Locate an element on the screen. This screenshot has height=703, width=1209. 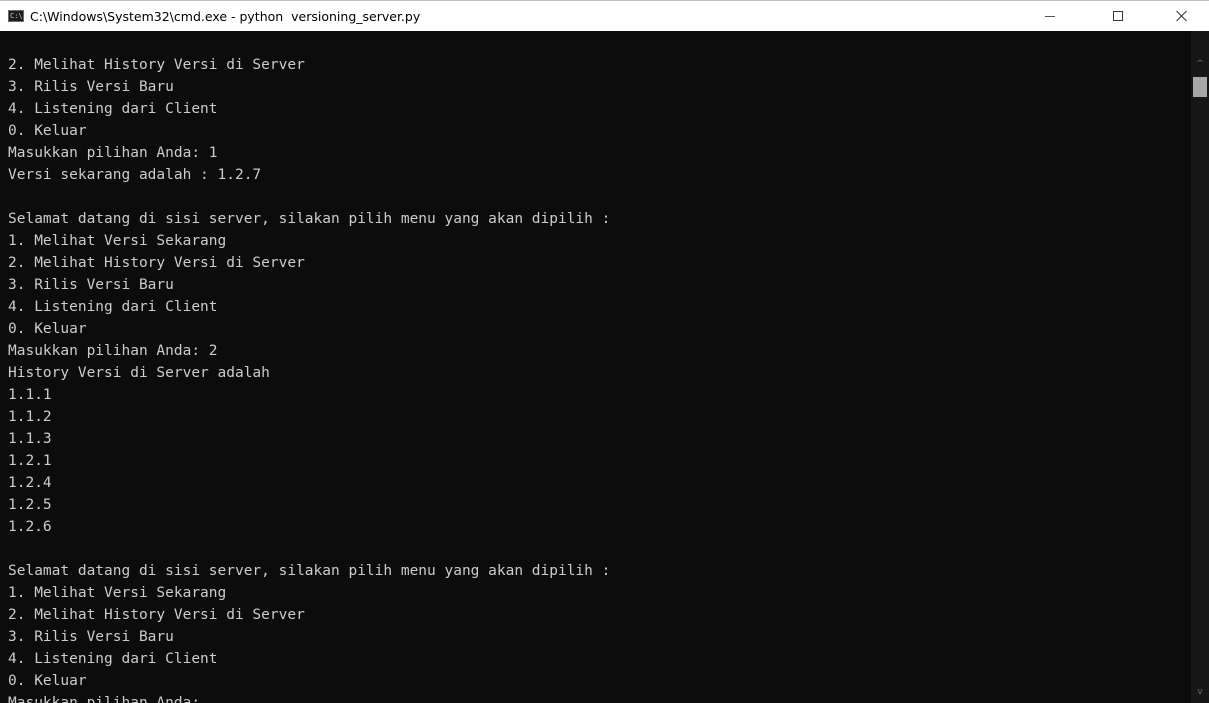
console-line: 1.2.5 is located at coordinates (30, 505).